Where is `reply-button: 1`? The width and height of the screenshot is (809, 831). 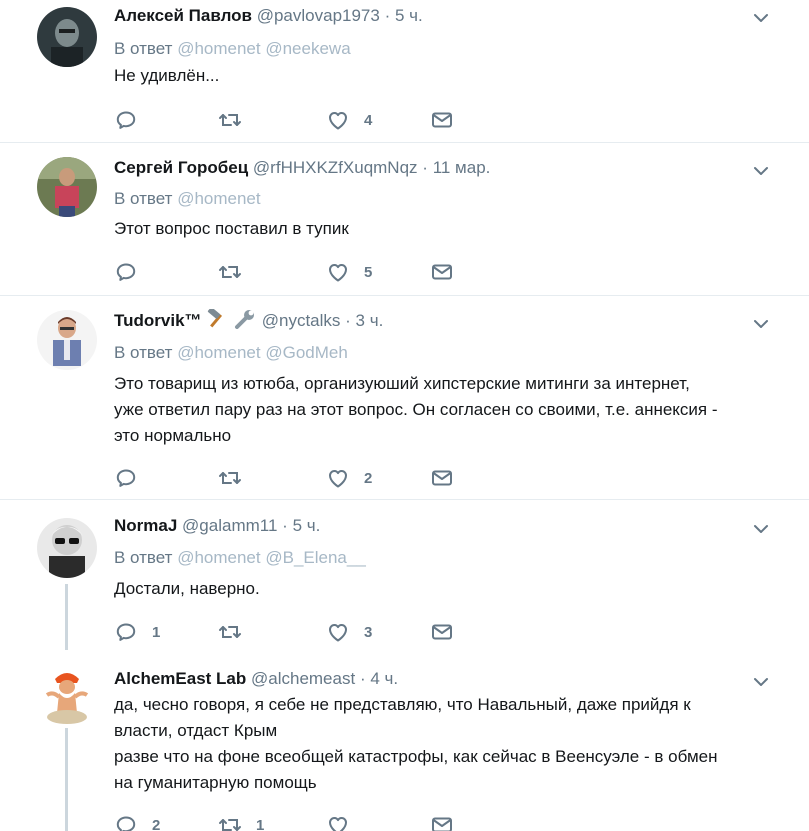 reply-button: 1 is located at coordinates (137, 632).